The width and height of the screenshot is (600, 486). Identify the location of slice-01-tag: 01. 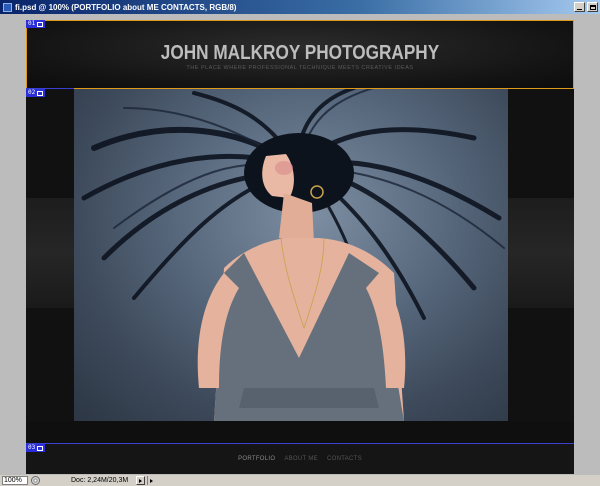
(36, 24).